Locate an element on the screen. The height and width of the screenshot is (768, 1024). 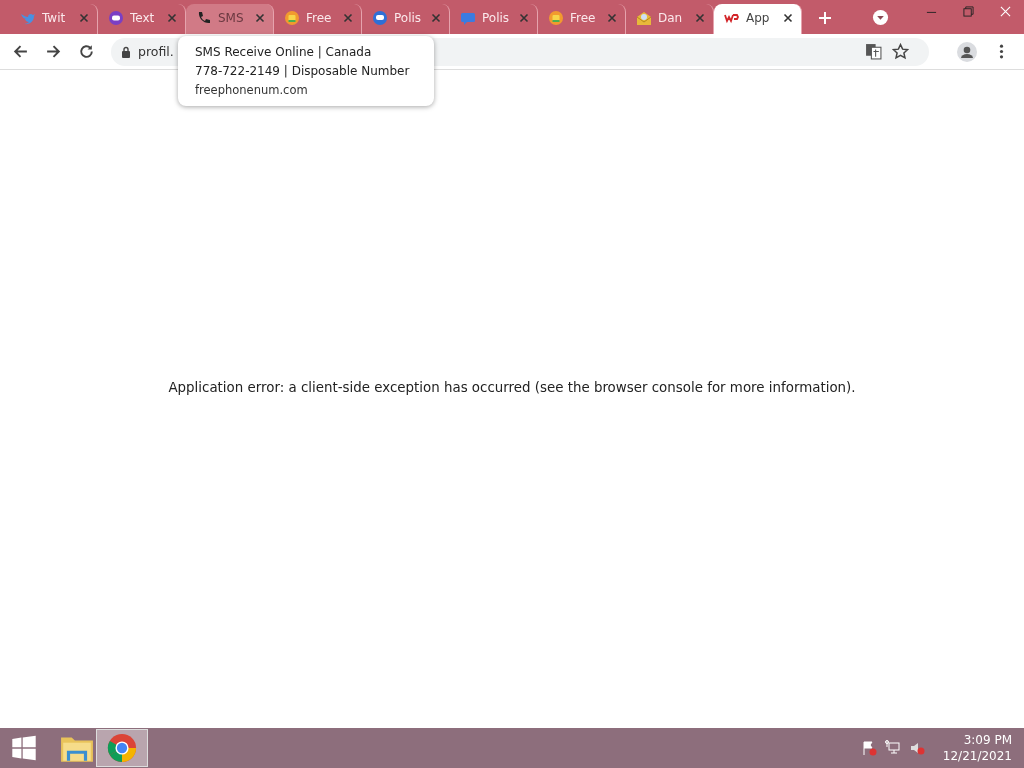
url-text: profil. is located at coordinates (156, 51).